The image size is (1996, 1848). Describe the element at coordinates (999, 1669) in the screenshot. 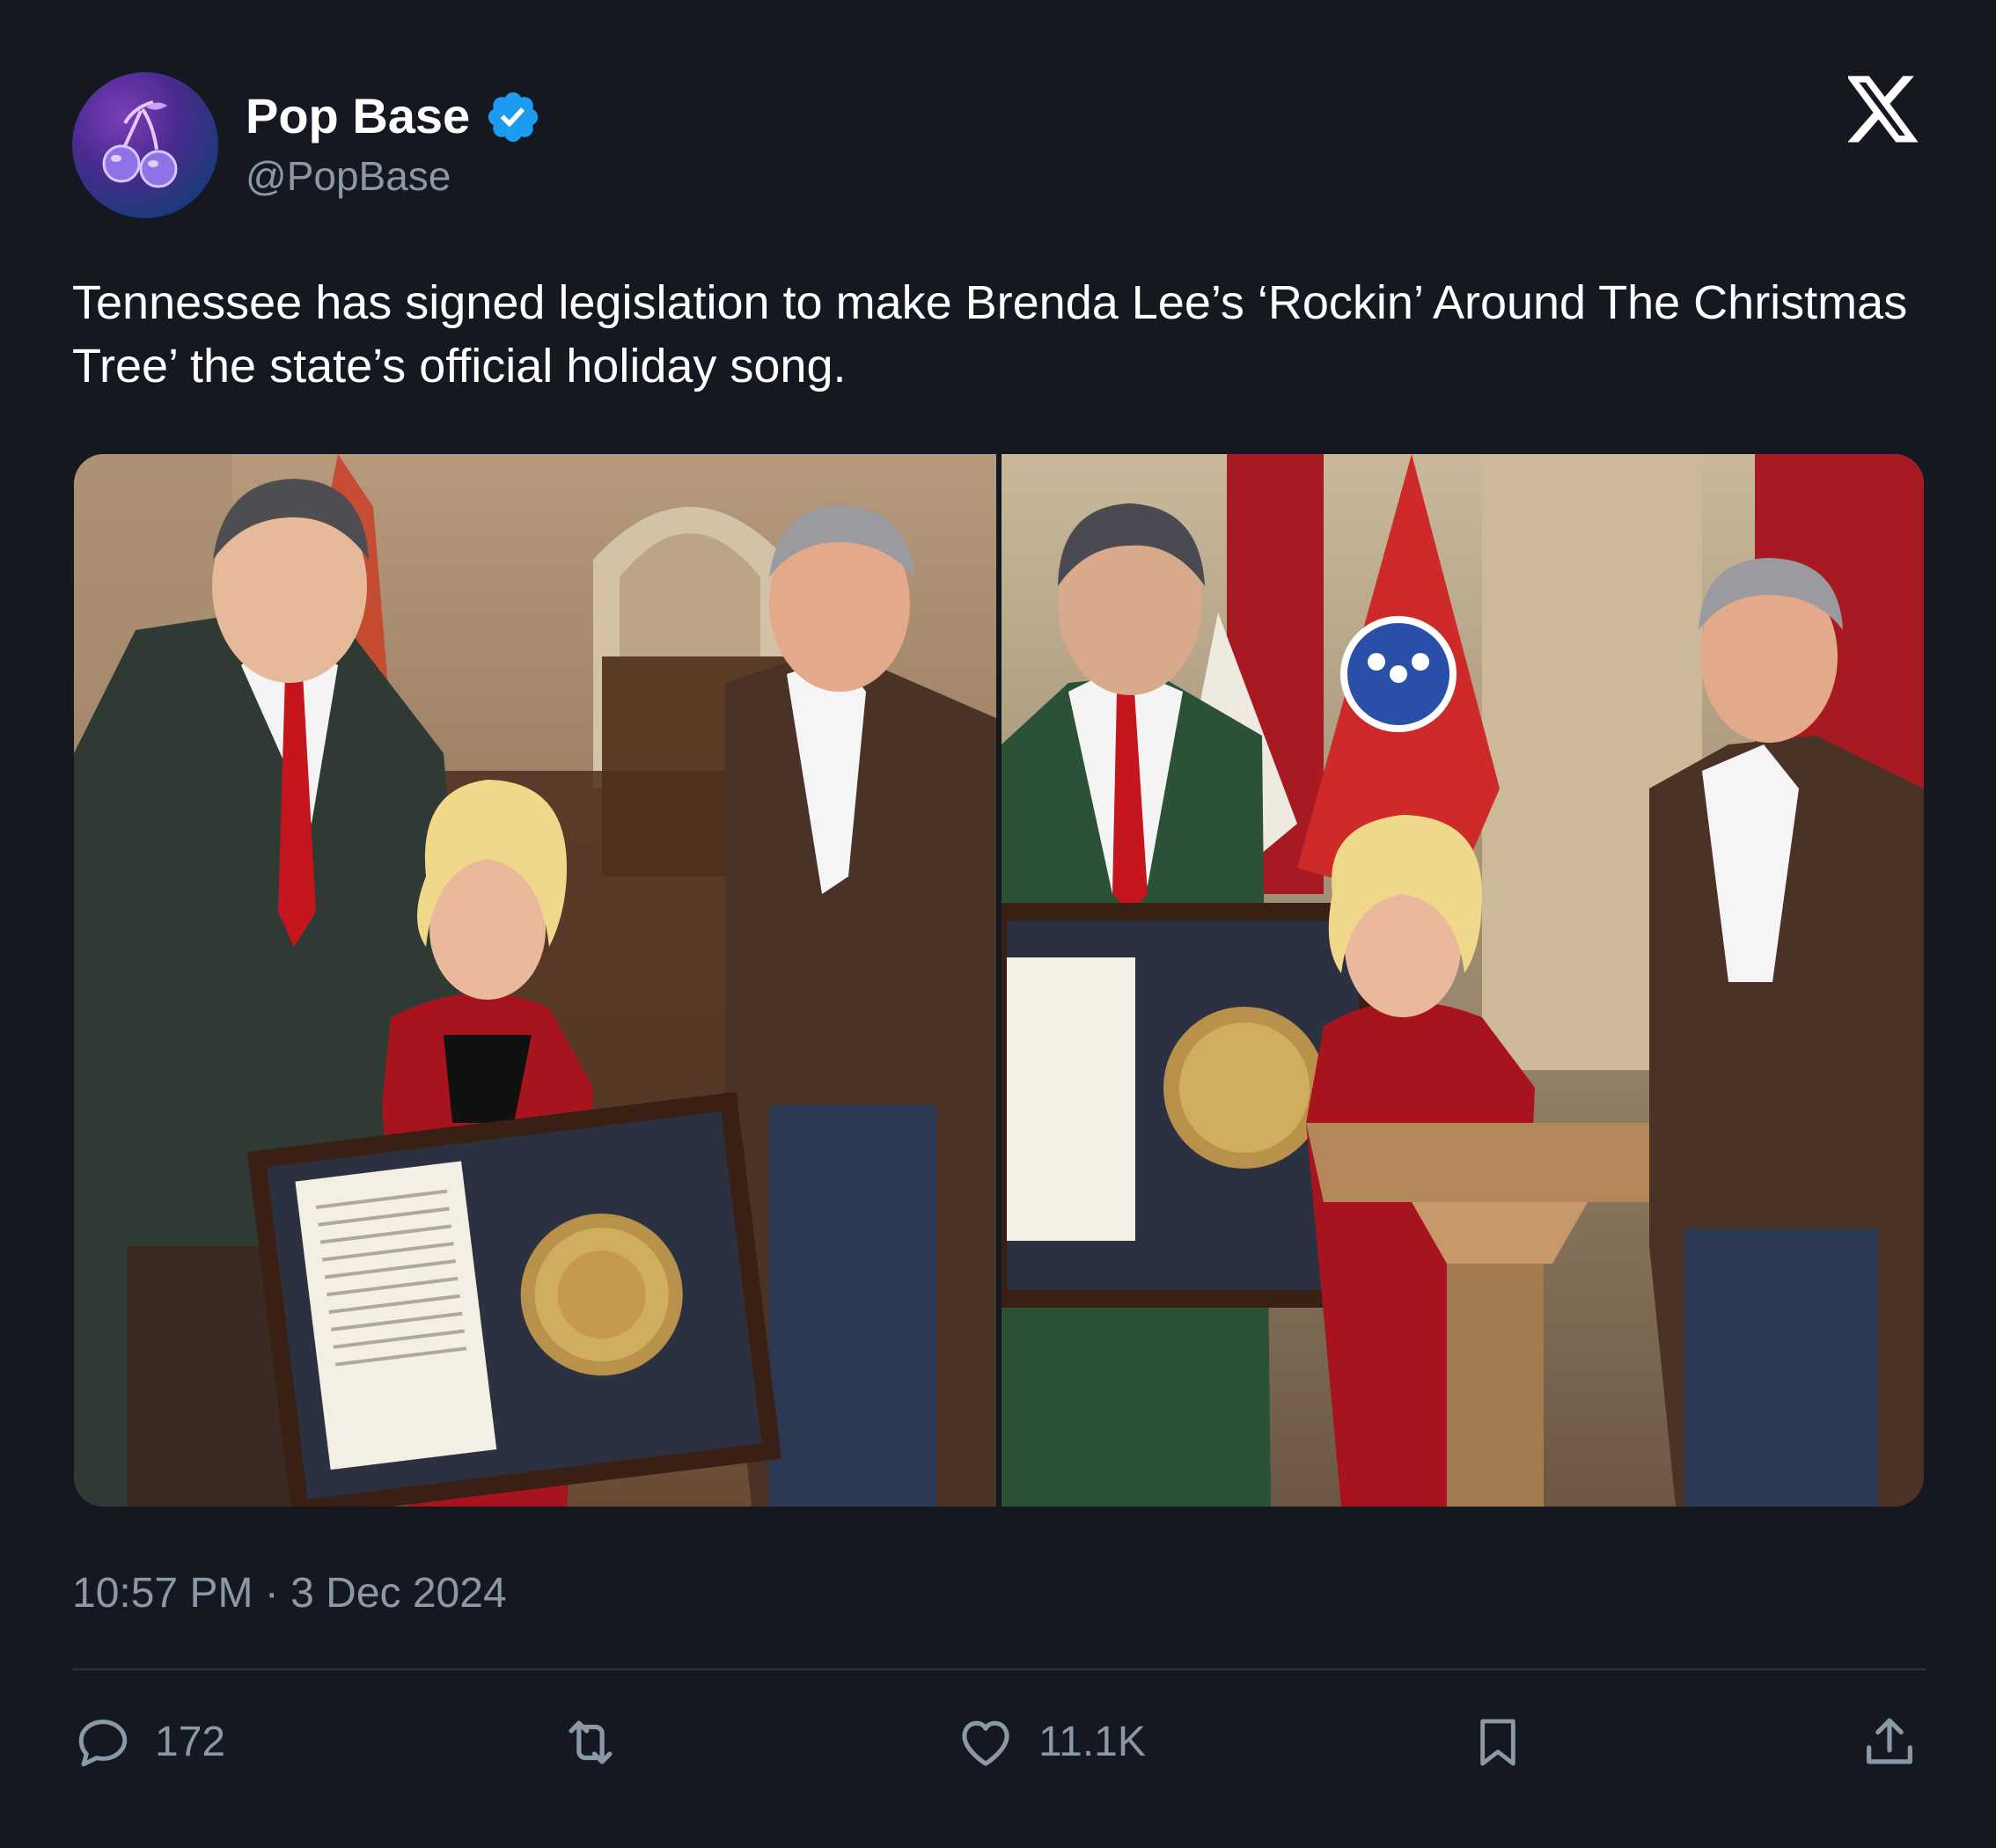

I see `divider` at that location.